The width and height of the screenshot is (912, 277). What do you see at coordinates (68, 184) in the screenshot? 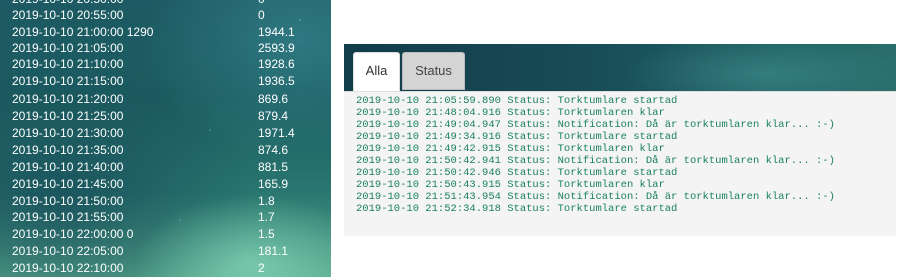
I see `row-timestamp: 2019-10-10 21:45:00` at bounding box center [68, 184].